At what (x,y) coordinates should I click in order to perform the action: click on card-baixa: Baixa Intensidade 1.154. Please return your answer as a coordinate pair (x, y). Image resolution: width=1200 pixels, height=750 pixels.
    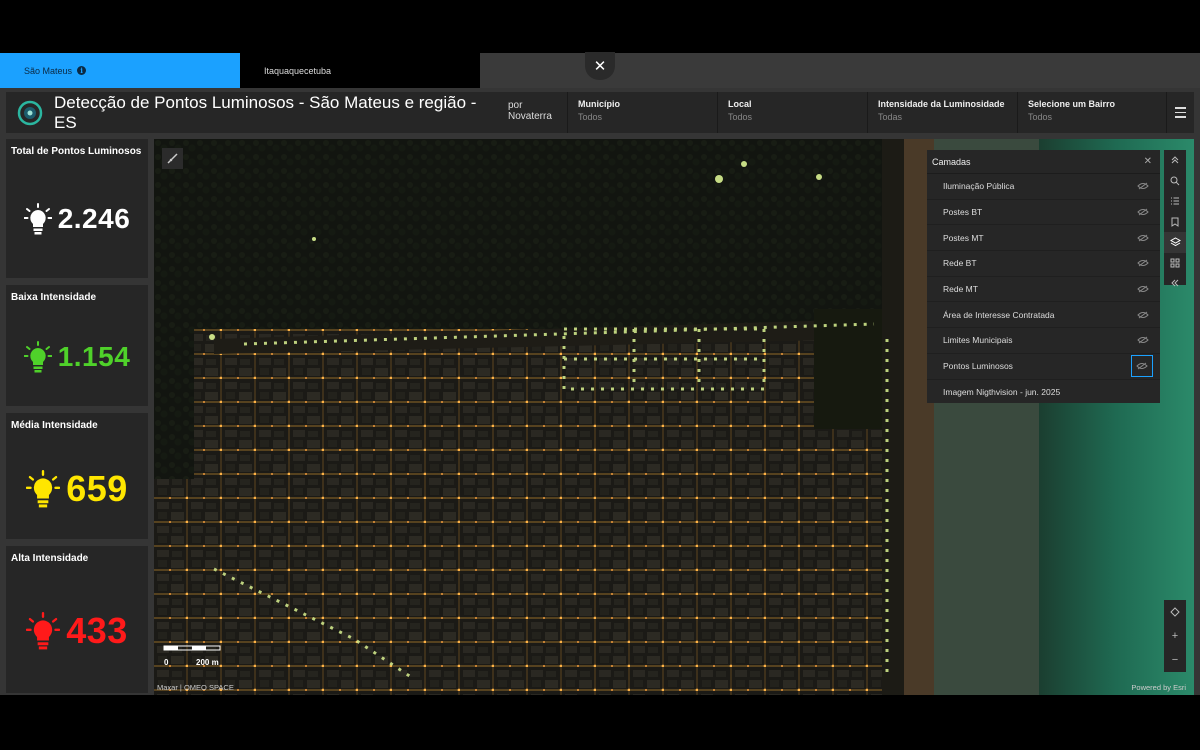
    Looking at the image, I should click on (77, 345).